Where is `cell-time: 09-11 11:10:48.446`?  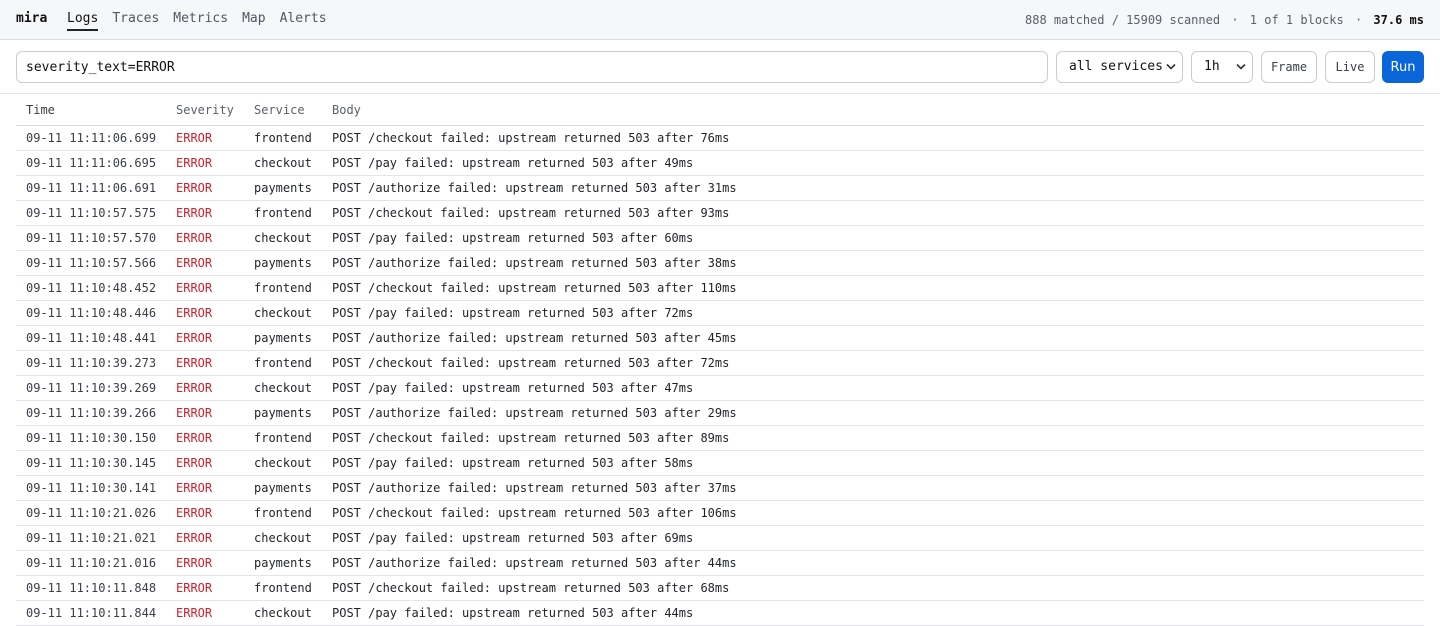
cell-time: 09-11 11:10:48.446 is located at coordinates (91, 313).